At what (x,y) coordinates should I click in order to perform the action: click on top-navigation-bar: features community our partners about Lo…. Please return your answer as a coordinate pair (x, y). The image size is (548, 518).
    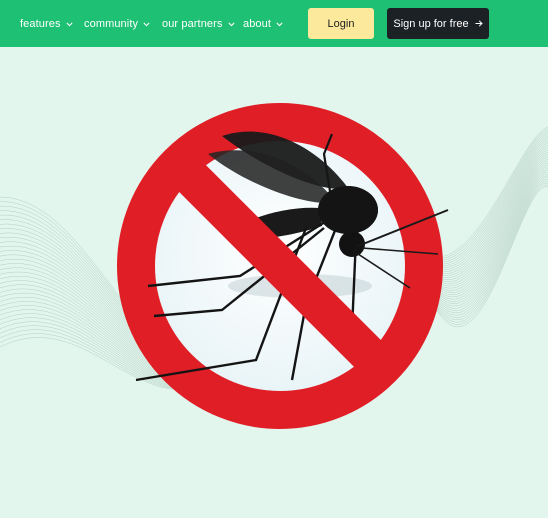
    Looking at the image, I should click on (274, 23).